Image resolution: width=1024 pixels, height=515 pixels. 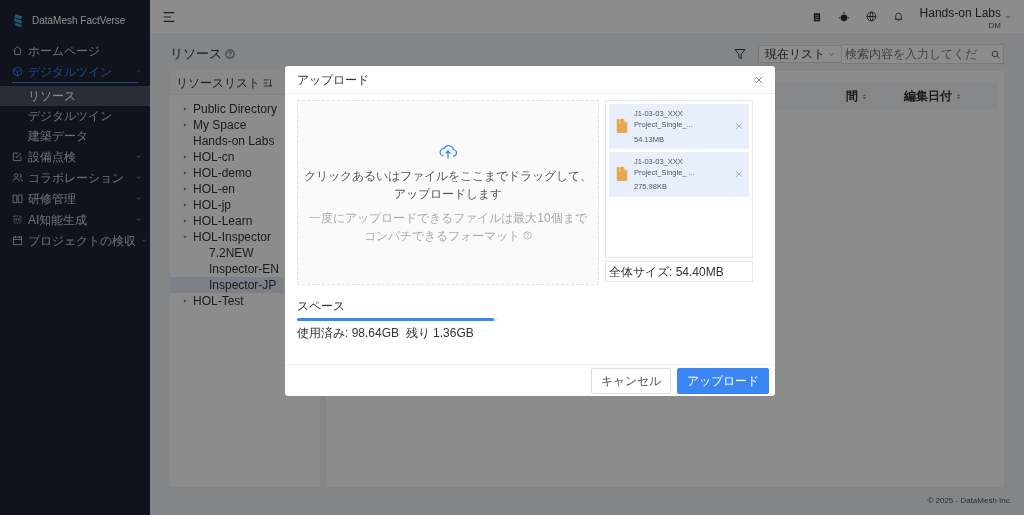 I want to click on sidebar-item: ホームページ, so click(x=75, y=50).